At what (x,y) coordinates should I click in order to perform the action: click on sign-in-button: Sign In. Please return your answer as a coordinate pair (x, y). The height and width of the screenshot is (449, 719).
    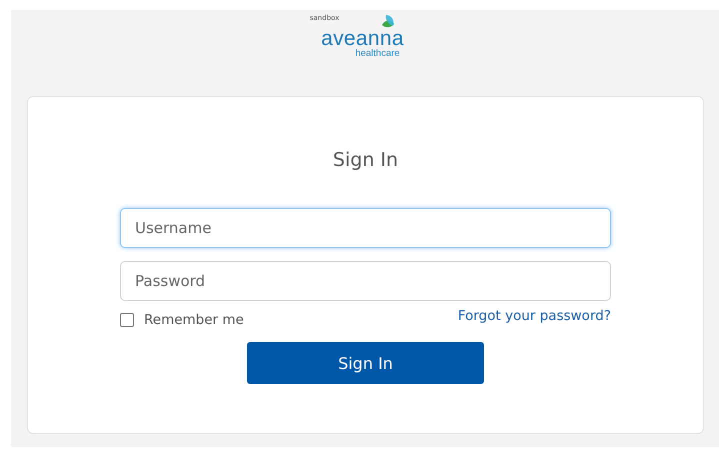
    Looking at the image, I should click on (365, 363).